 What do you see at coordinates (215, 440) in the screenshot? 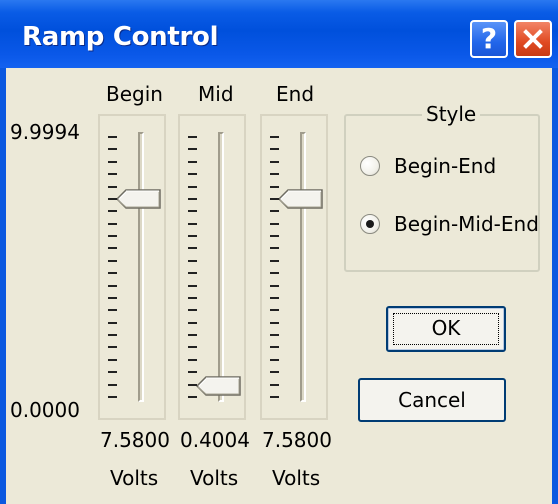
I see `mid-value: 0.4004` at bounding box center [215, 440].